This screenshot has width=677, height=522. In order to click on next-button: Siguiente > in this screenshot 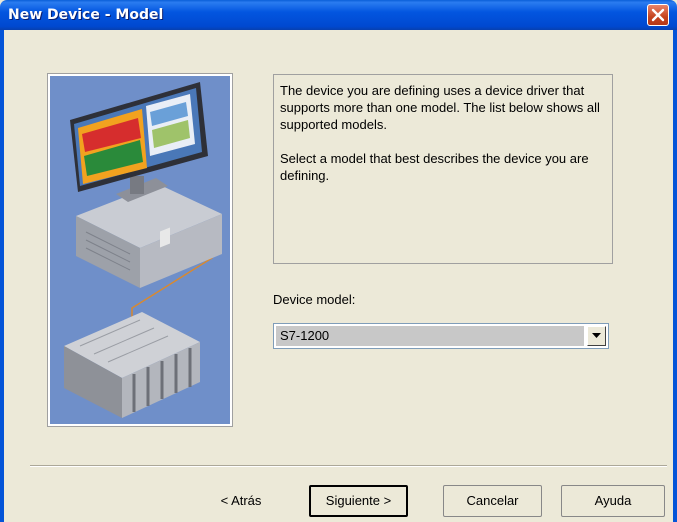, I will do `click(358, 501)`.